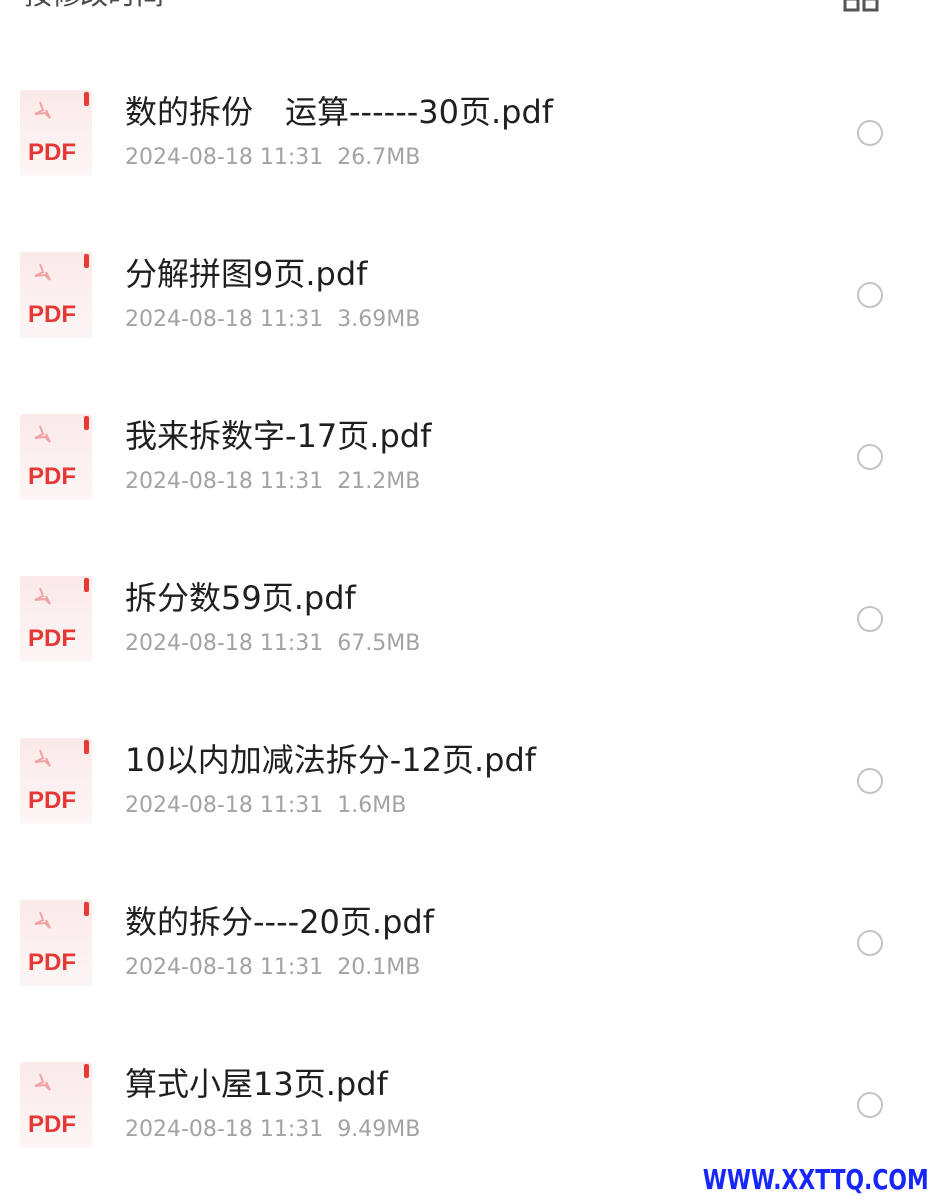 Image resolution: width=935 pixels, height=1200 pixels. I want to click on file-size: 9.49MB, so click(379, 1129).